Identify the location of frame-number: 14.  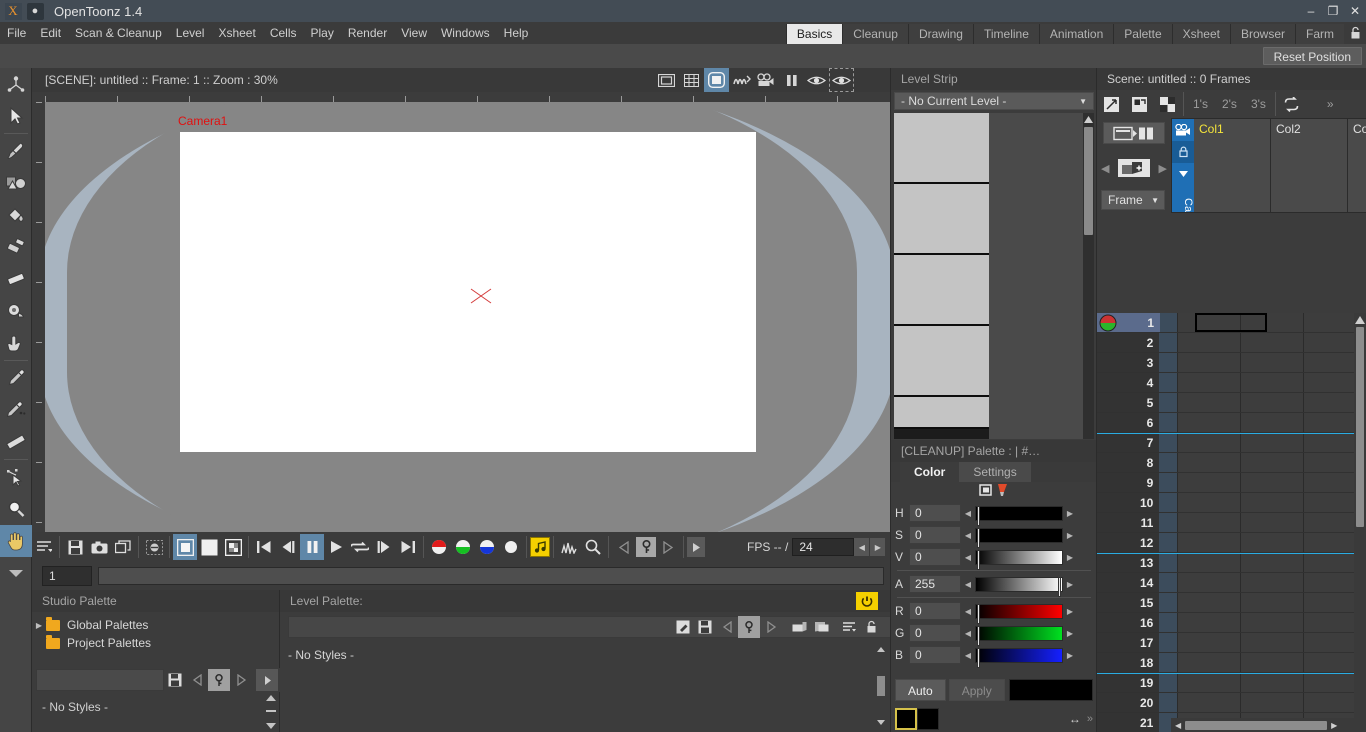
(1140, 582).